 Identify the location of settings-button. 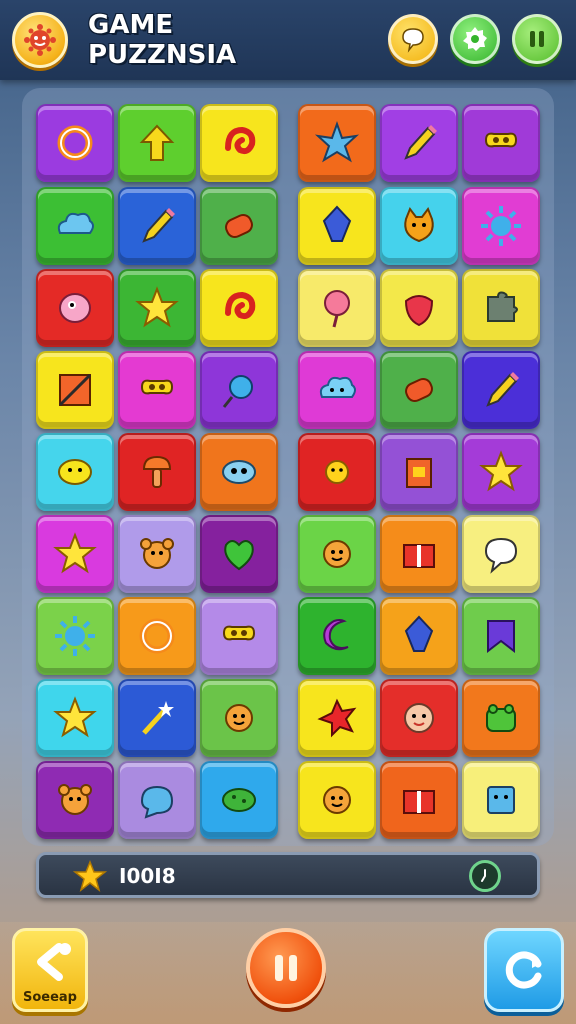
(475, 39).